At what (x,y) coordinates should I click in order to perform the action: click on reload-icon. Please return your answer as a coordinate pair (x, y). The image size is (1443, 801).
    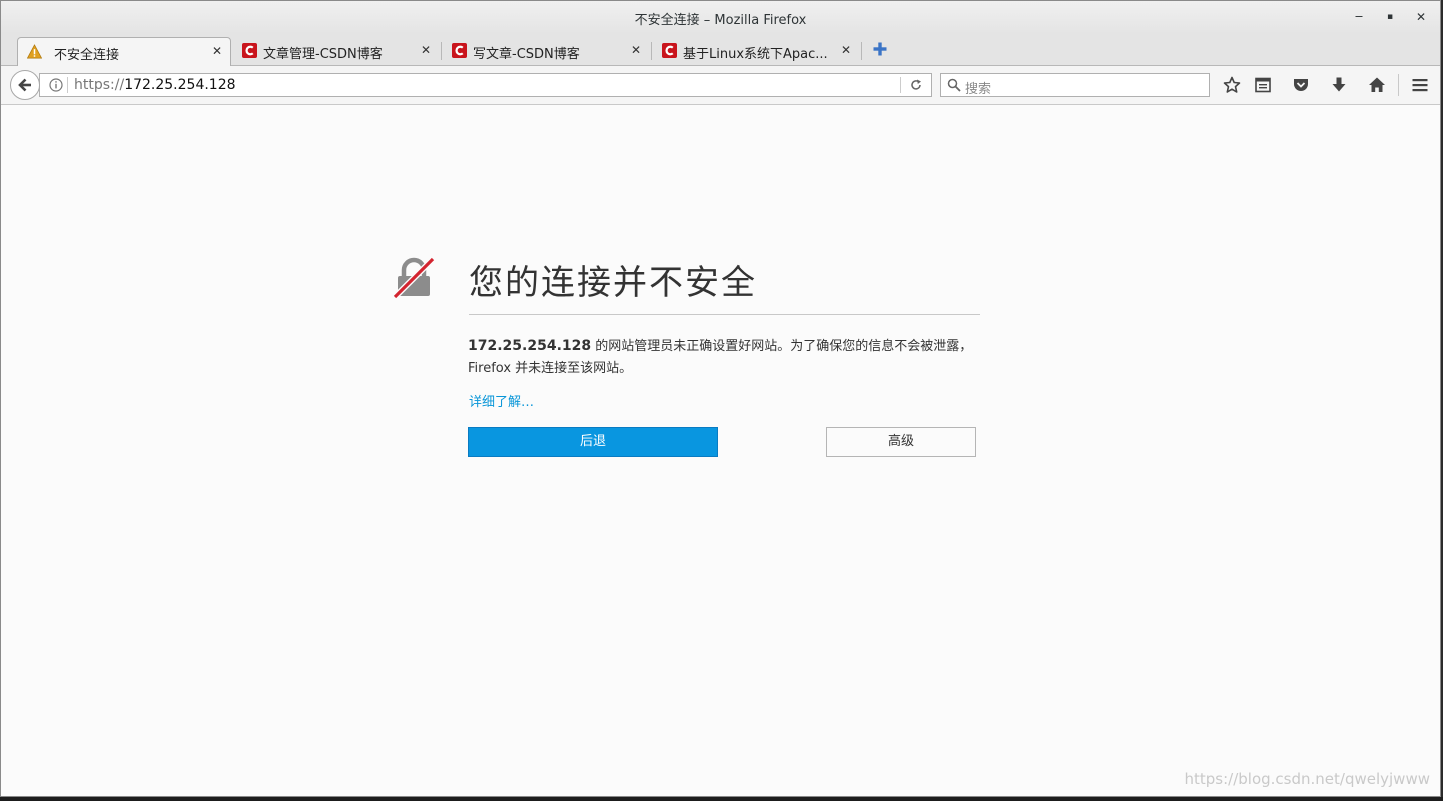
    Looking at the image, I should click on (916, 85).